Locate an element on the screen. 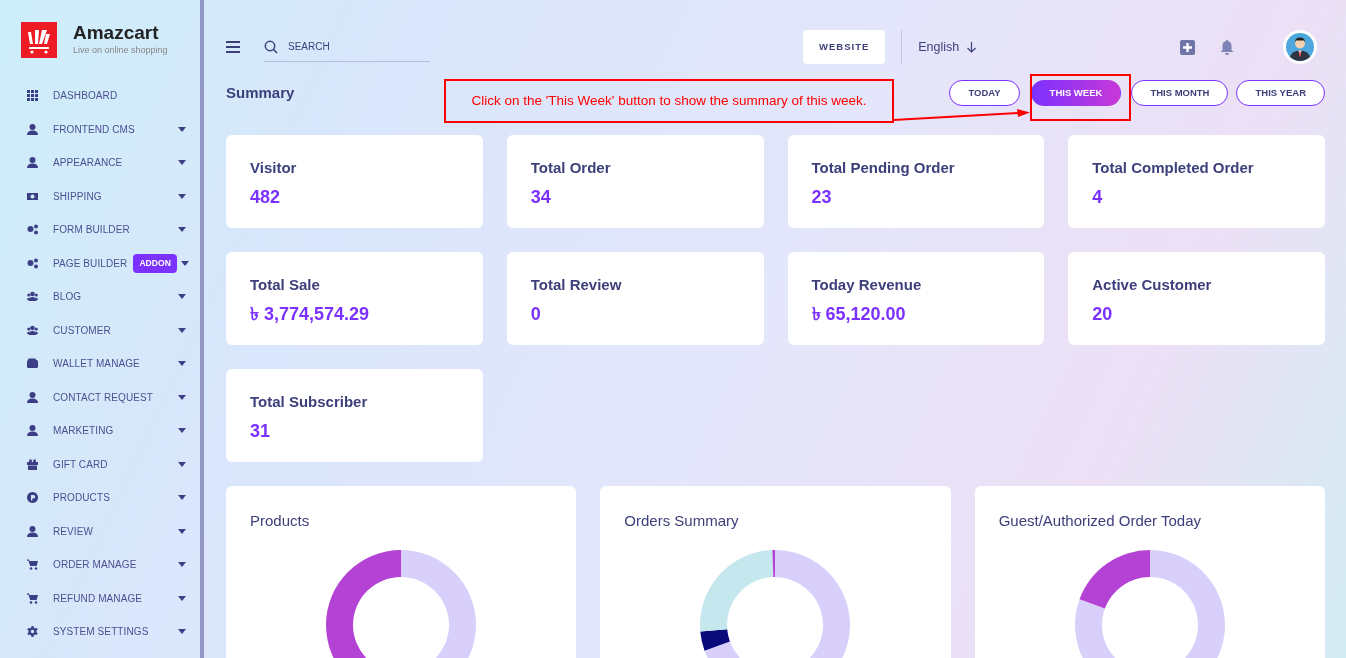  sidebar-label: REVIEW is located at coordinates (73, 531).